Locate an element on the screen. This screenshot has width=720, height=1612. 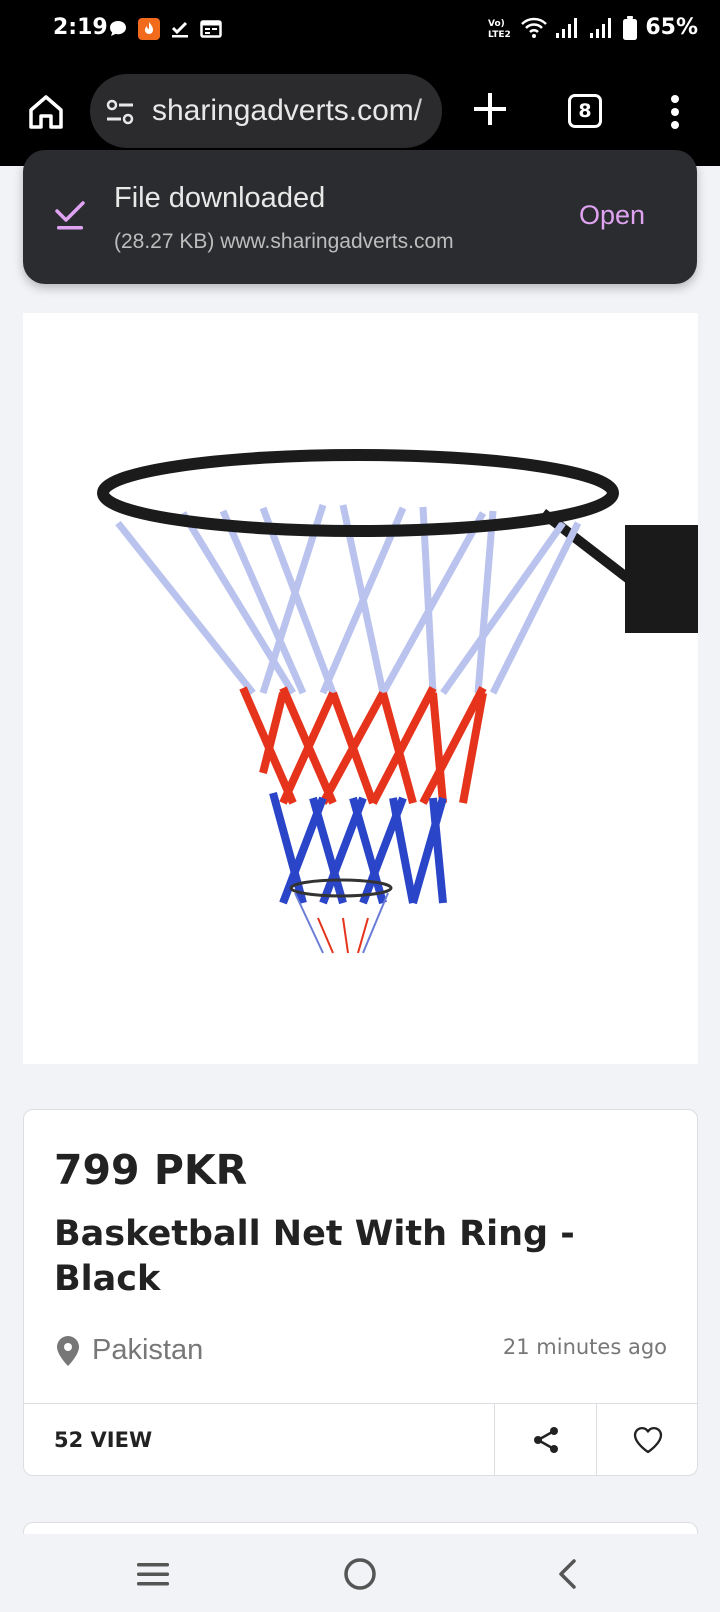
share-button is located at coordinates (545, 1440).